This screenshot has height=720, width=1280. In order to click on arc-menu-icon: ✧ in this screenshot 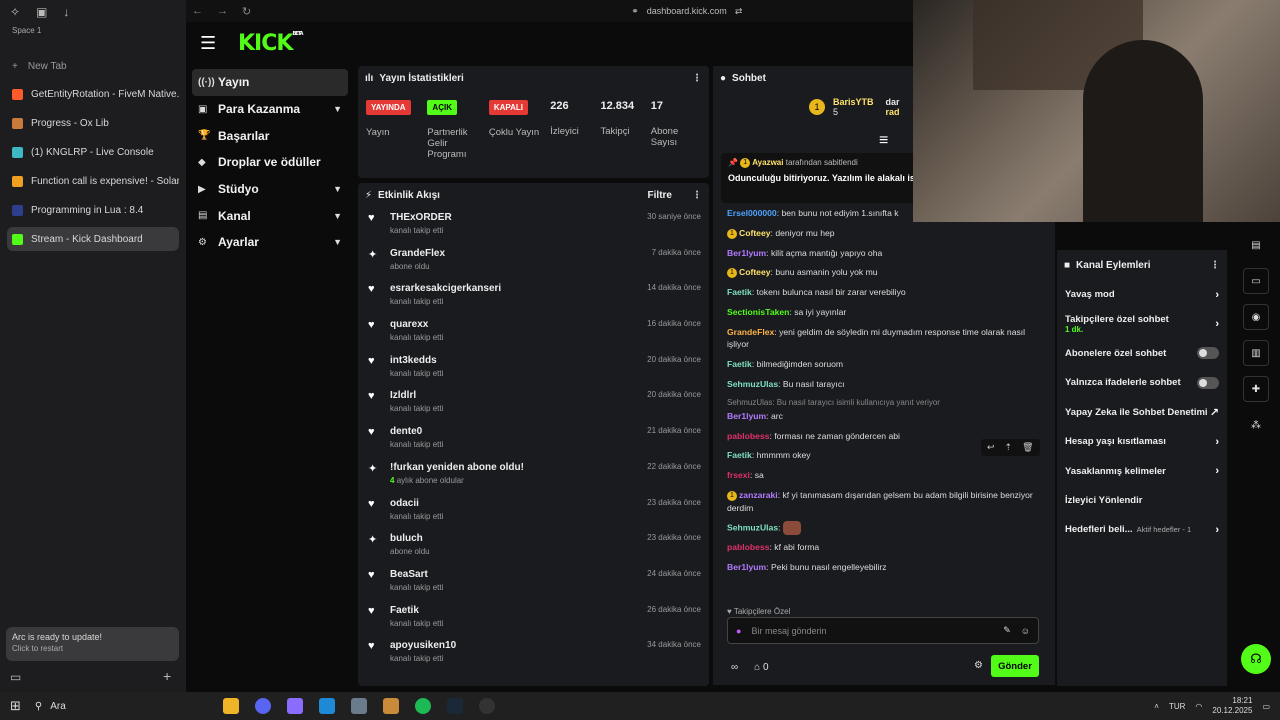, I will do `click(15, 12)`.